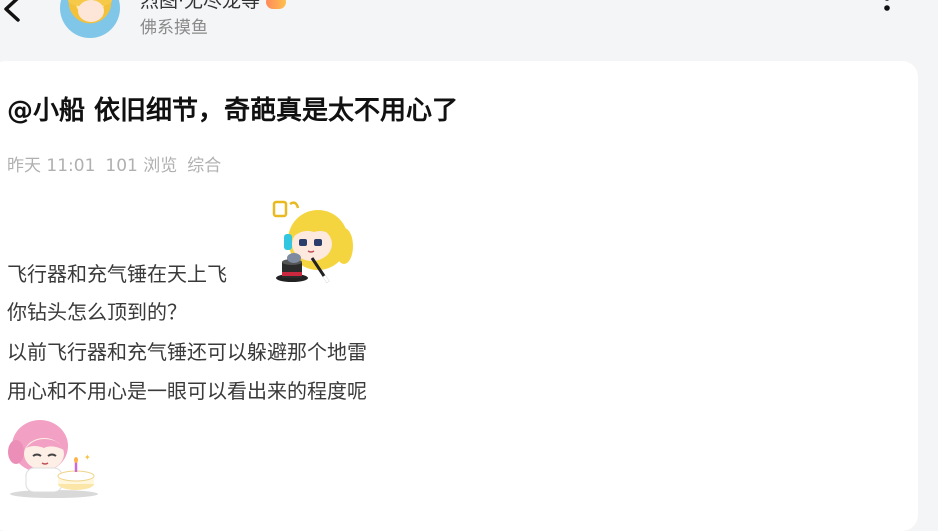  What do you see at coordinates (887, 12) in the screenshot?
I see `more-vertical-icon` at bounding box center [887, 12].